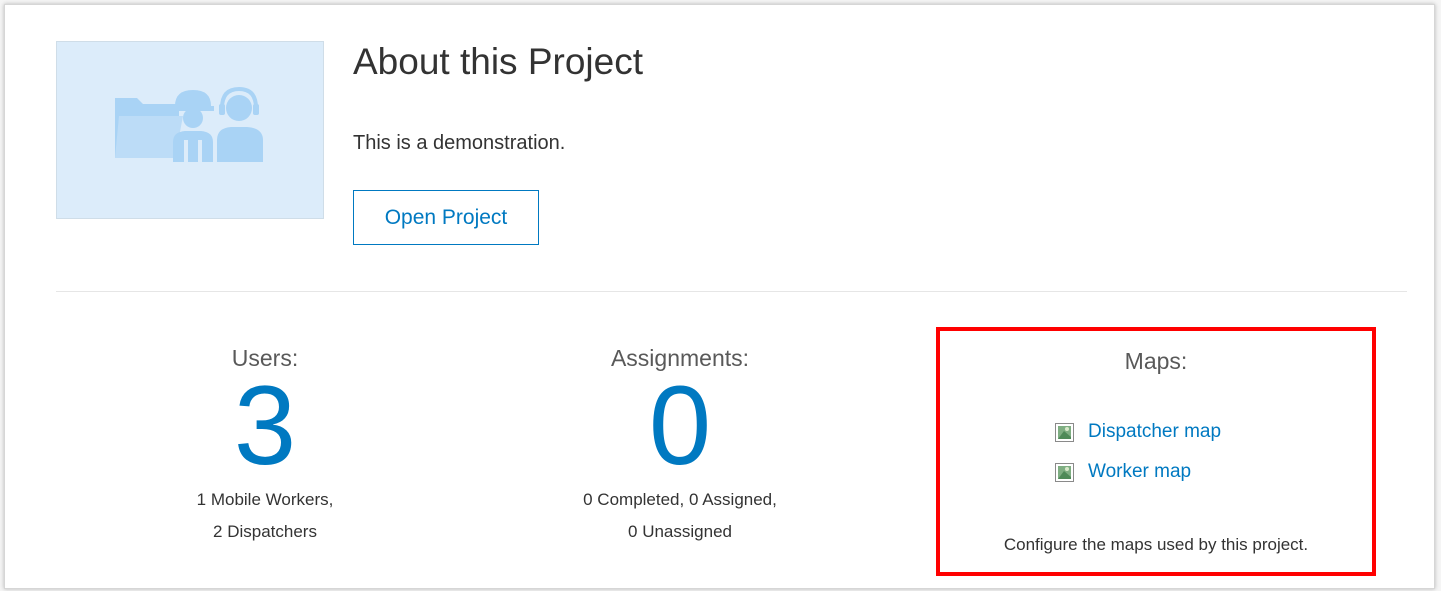  I want to click on assignments-breakdown-line1: 0 Completed, 0 Assigned,, so click(680, 499).